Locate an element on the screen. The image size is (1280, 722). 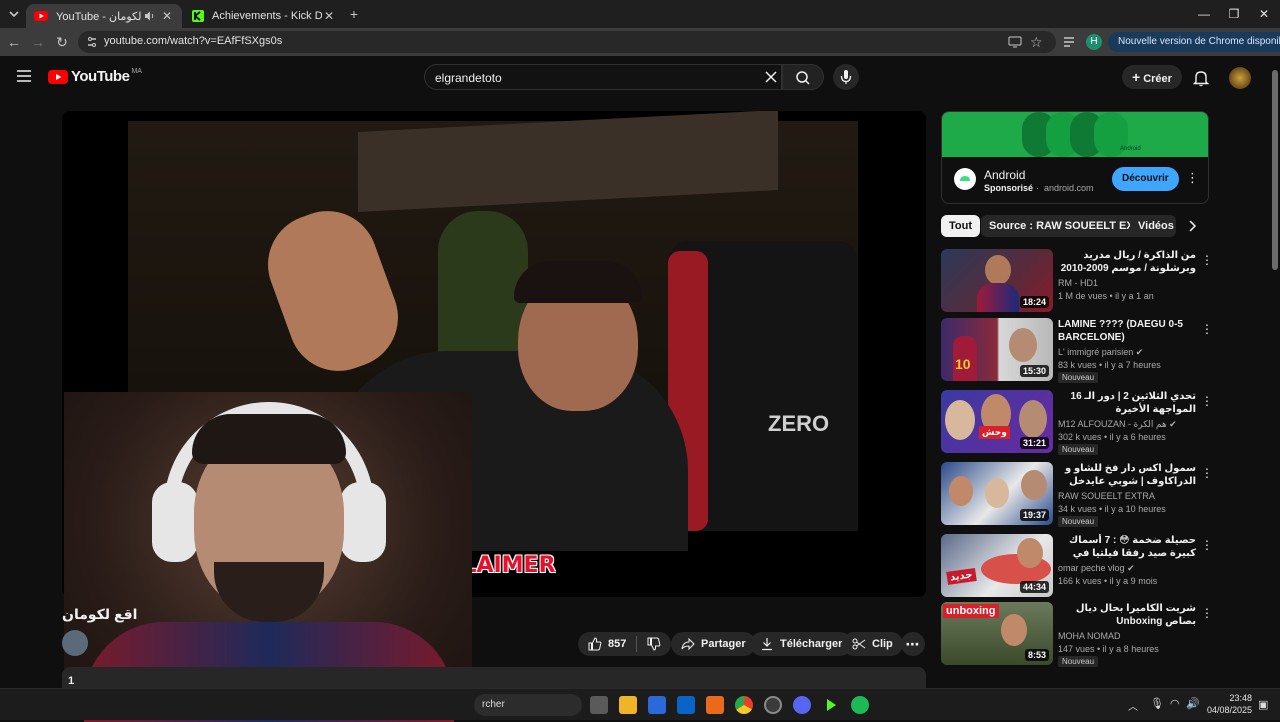
clip-button: Clip is located at coordinates (872, 644).